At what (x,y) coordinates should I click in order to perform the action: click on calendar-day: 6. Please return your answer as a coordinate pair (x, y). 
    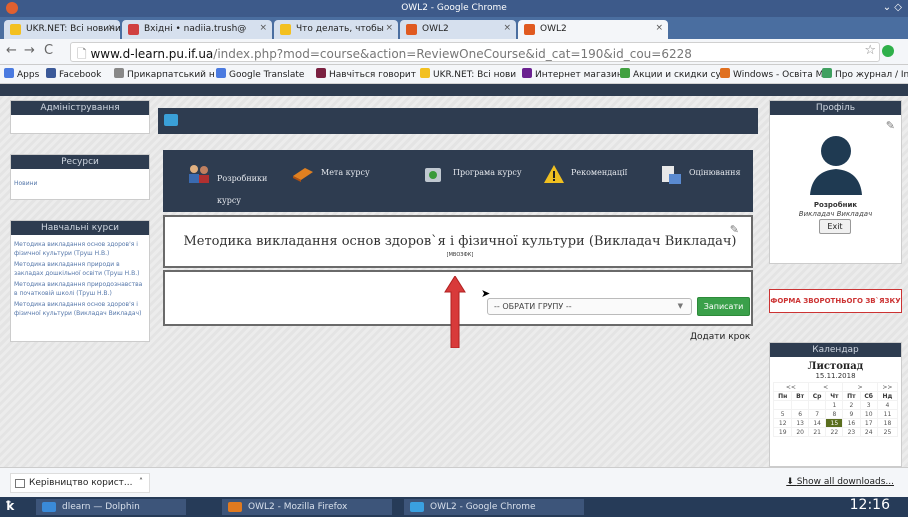
    Looking at the image, I should click on (800, 414).